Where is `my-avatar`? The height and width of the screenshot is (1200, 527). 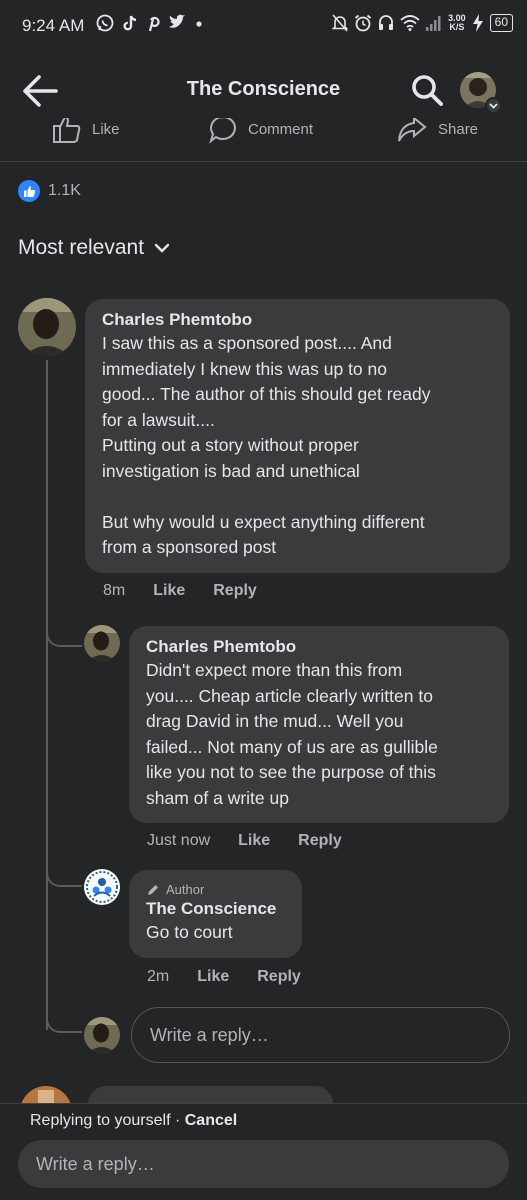 my-avatar is located at coordinates (102, 1035).